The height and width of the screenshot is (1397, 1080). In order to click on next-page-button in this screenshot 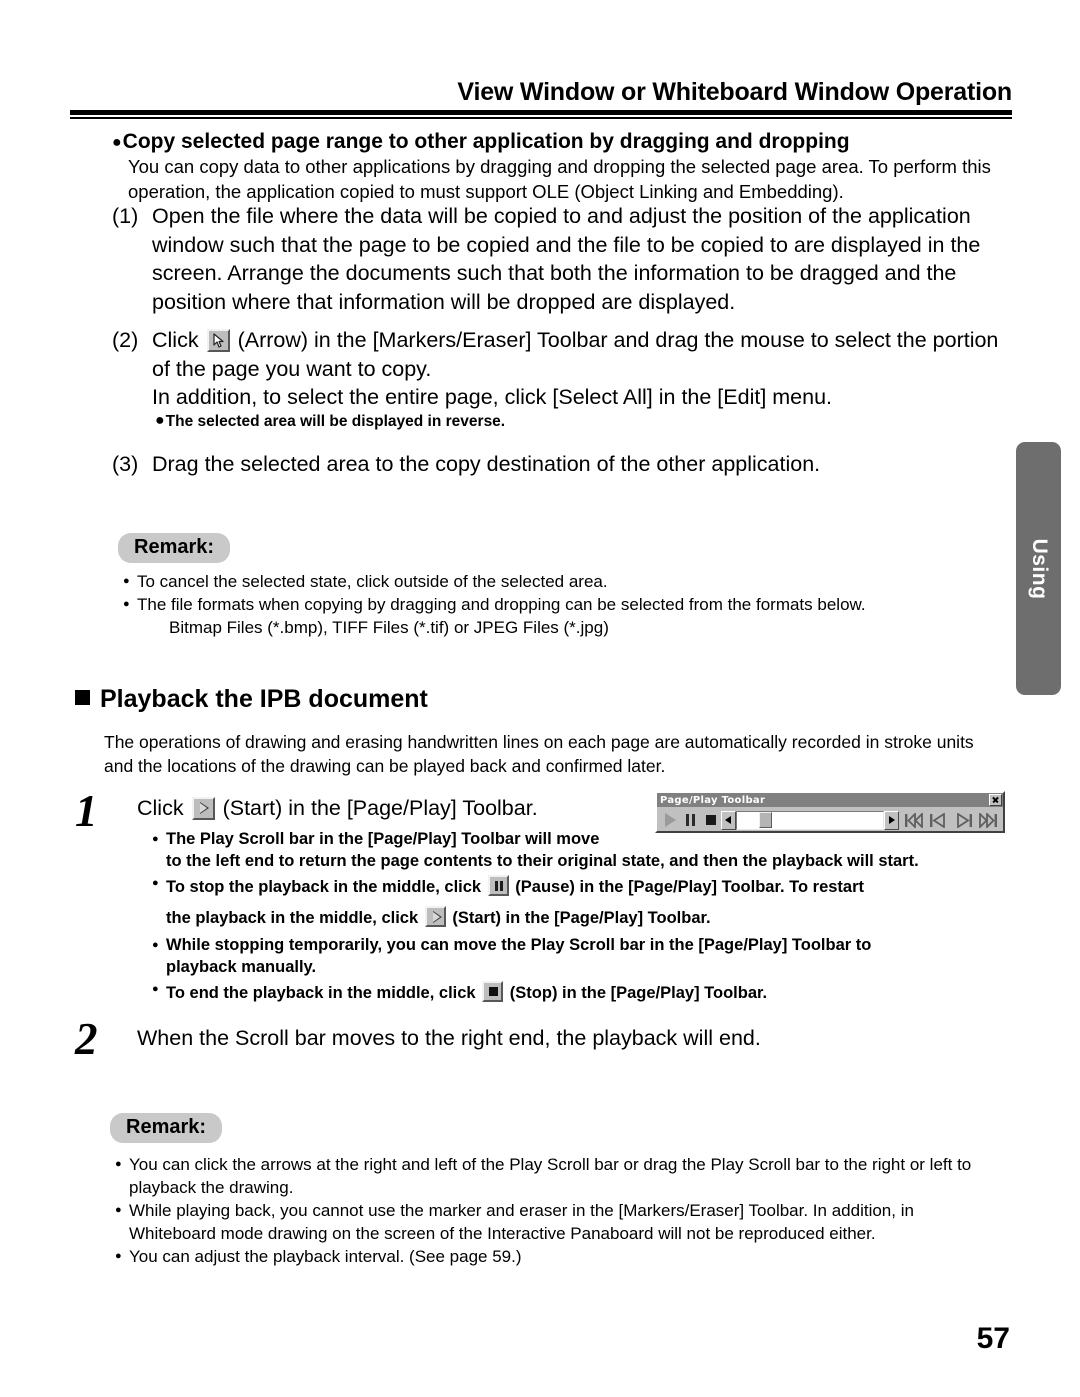, I will do `click(963, 820)`.